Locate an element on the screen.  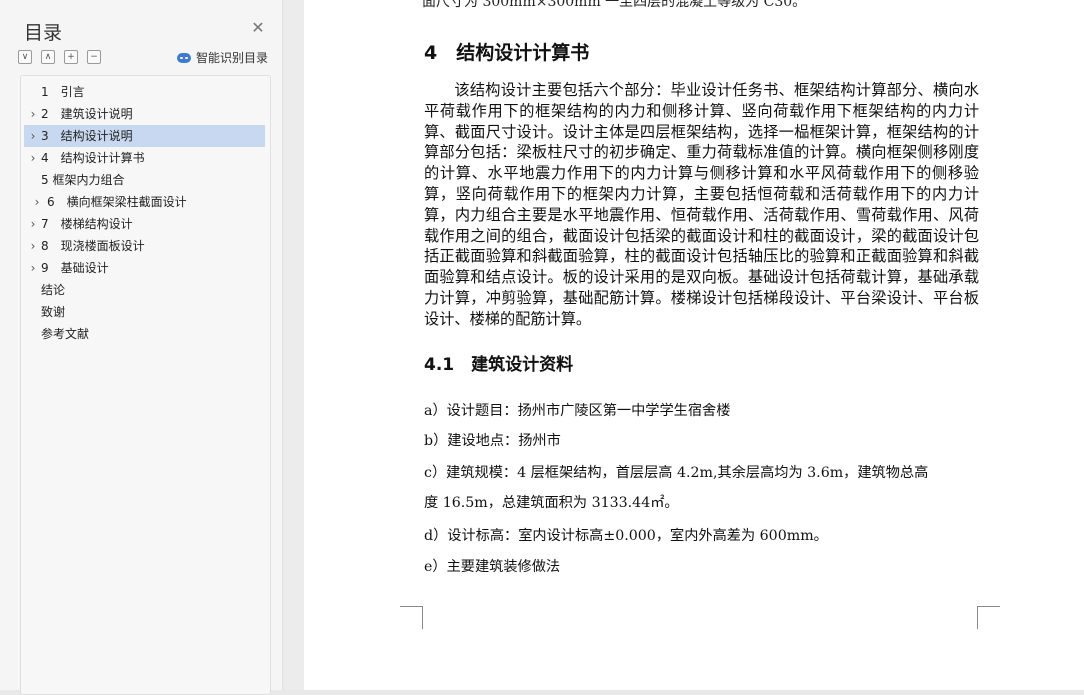
cut-off-text-line: 面尺寸为 300mm×300mm 一至四层的混凝土等级为 C30。 is located at coordinates (614, 5).